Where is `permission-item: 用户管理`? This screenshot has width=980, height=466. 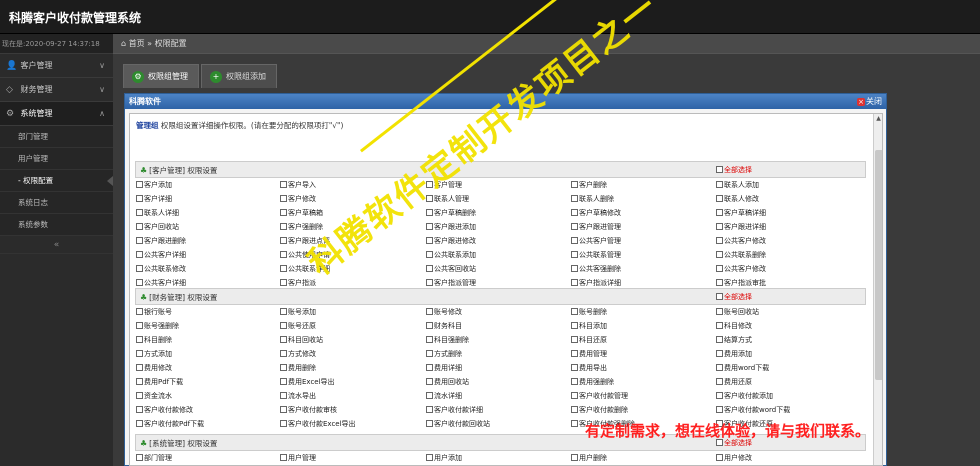 permission-item: 用户管理 is located at coordinates (298, 458).